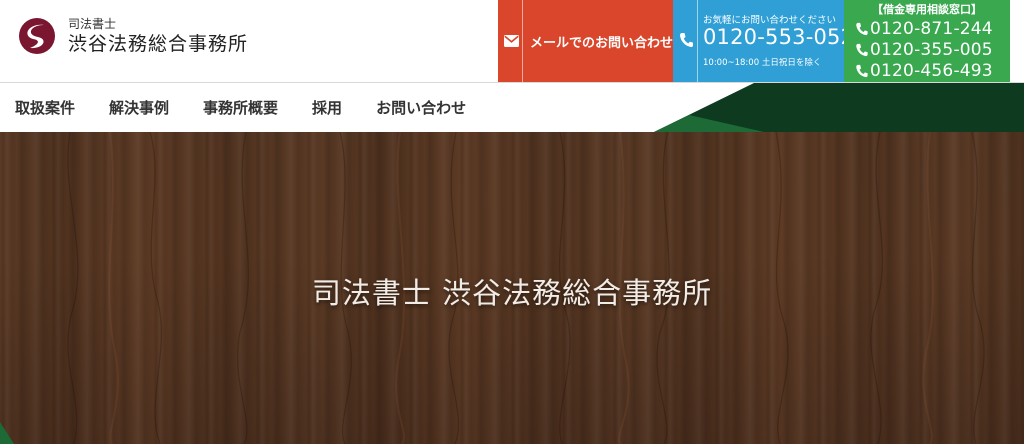 This screenshot has height=444, width=1024. I want to click on logo-subtitle: 司法書士, so click(92, 24).